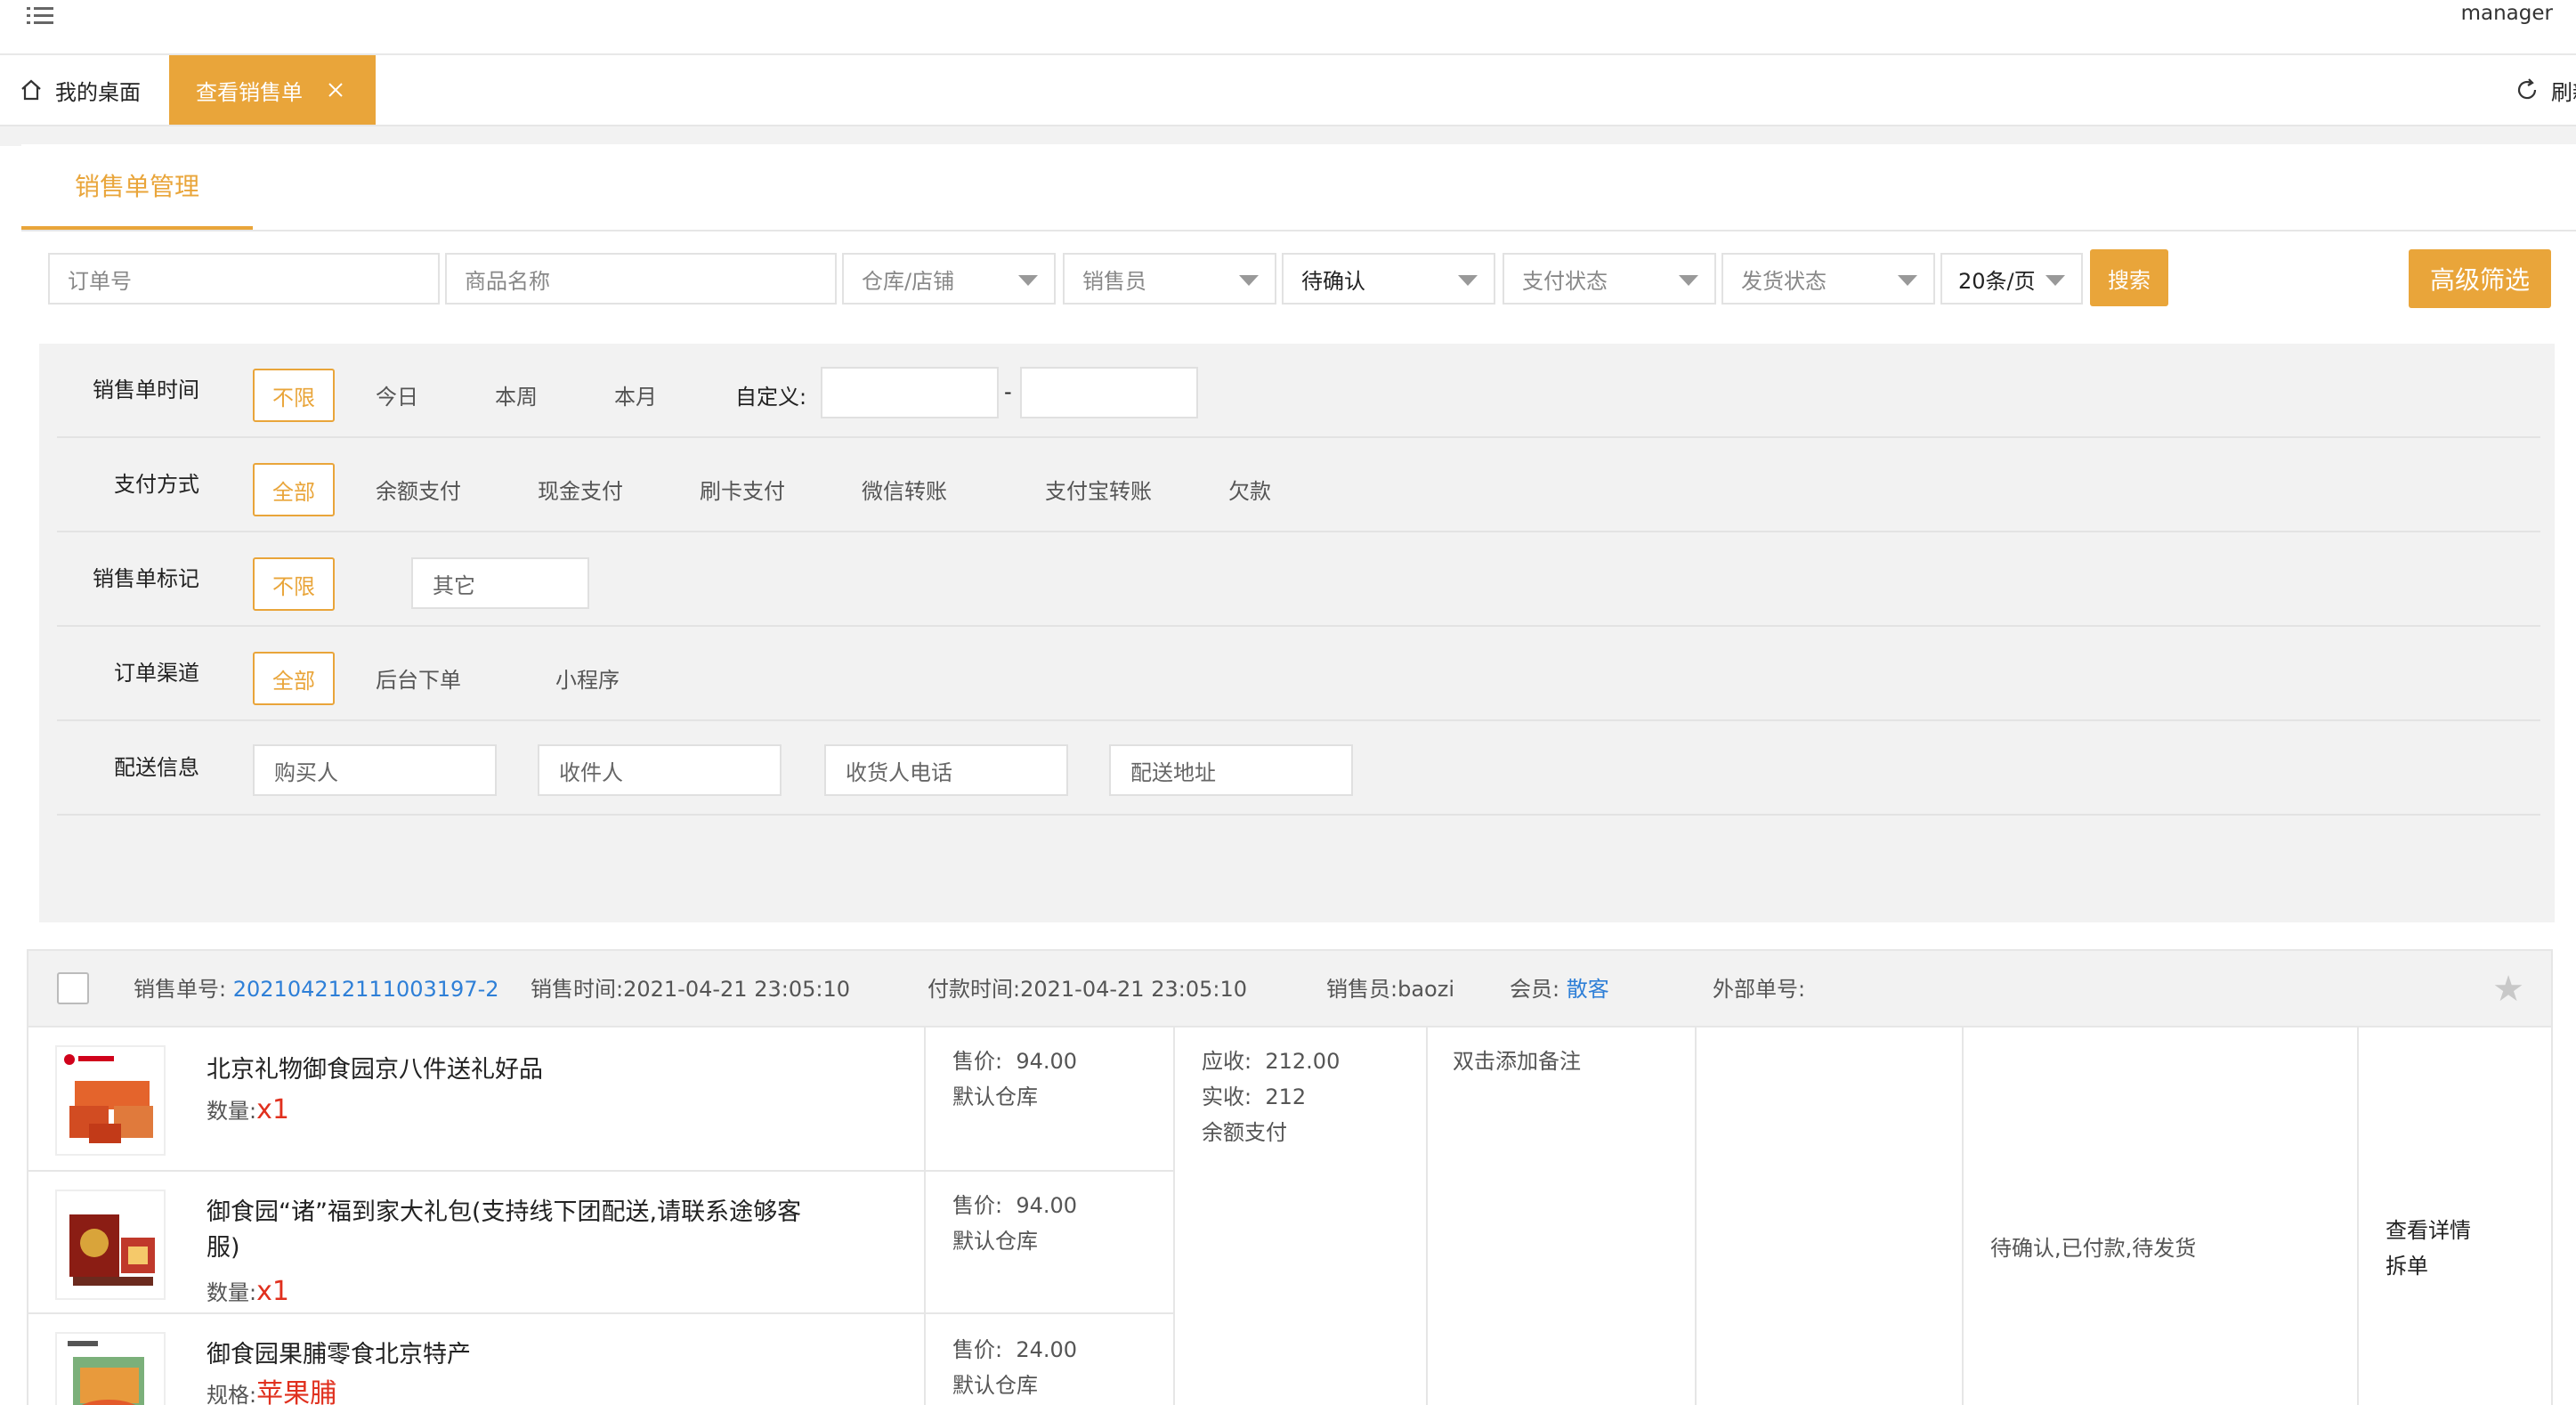 Image resolution: width=2576 pixels, height=1405 pixels. What do you see at coordinates (73, 988) in the screenshot?
I see `order-checkbox` at bounding box center [73, 988].